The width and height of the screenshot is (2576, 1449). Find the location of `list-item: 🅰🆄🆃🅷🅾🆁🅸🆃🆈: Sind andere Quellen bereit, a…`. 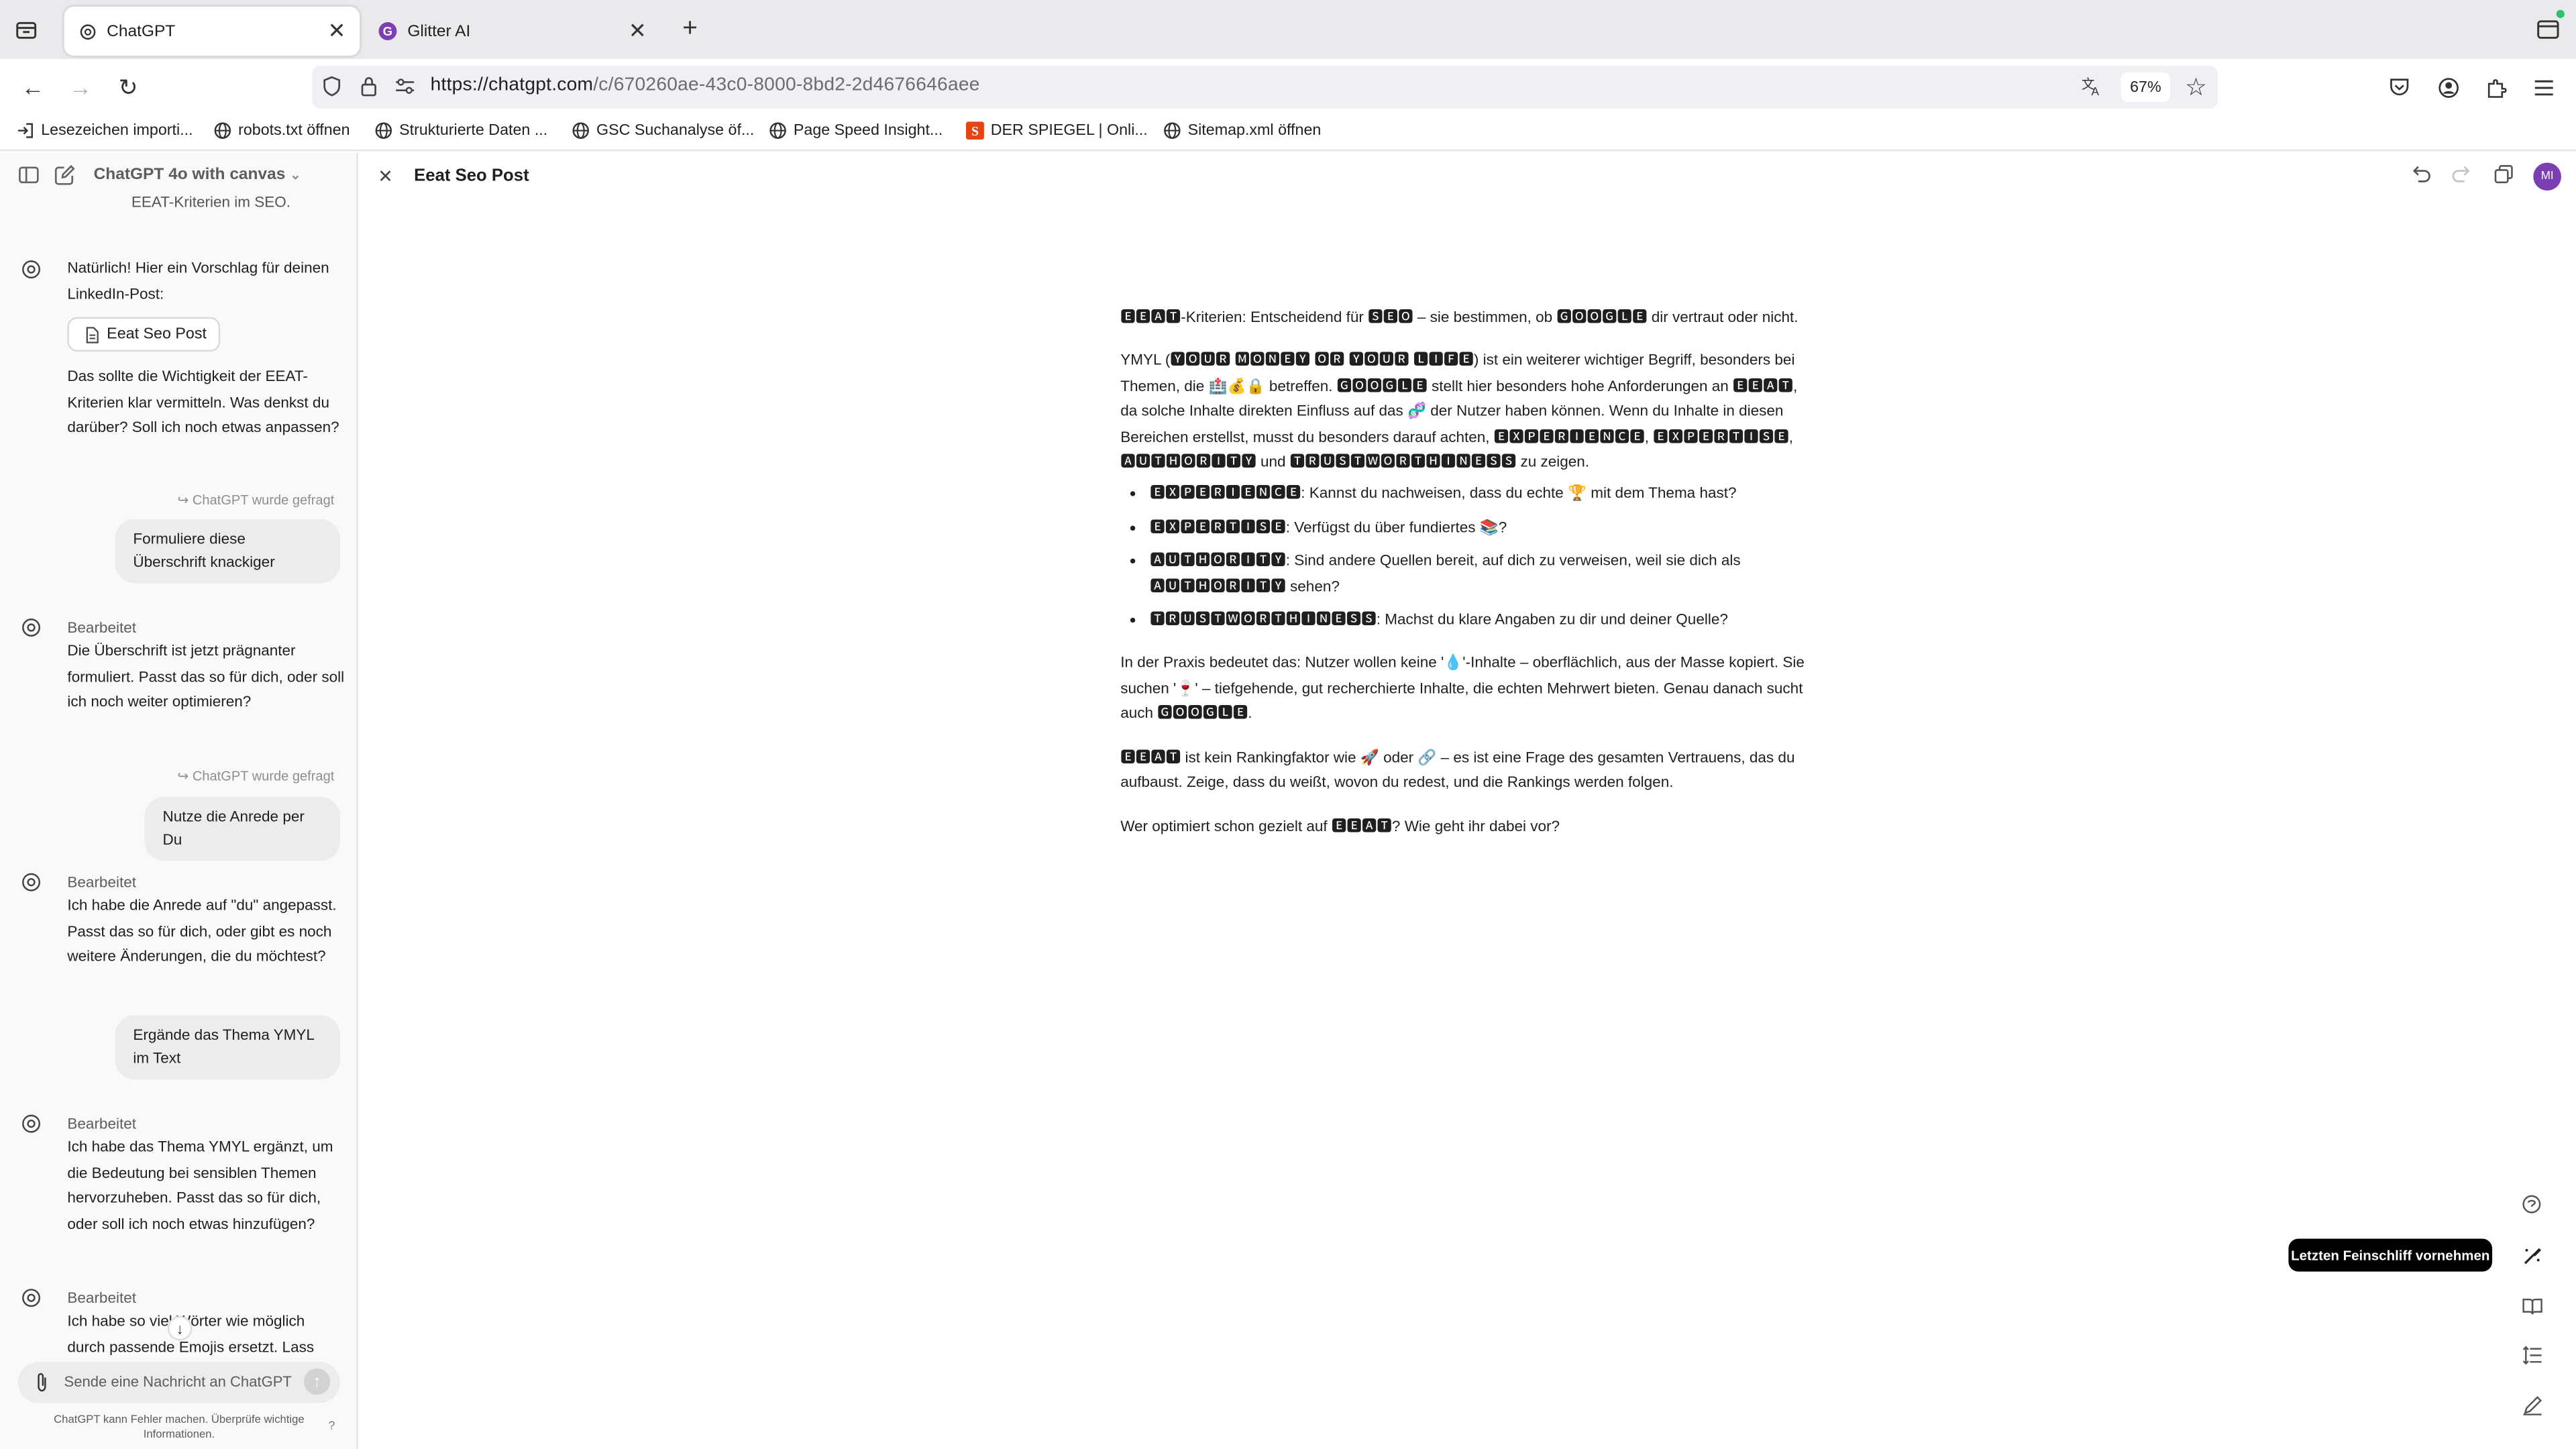

list-item: 🅰🆄🆃🅷🅾🆁🅸🆃🆈: Sind andere Quellen bereit, a… is located at coordinates (1480, 574).